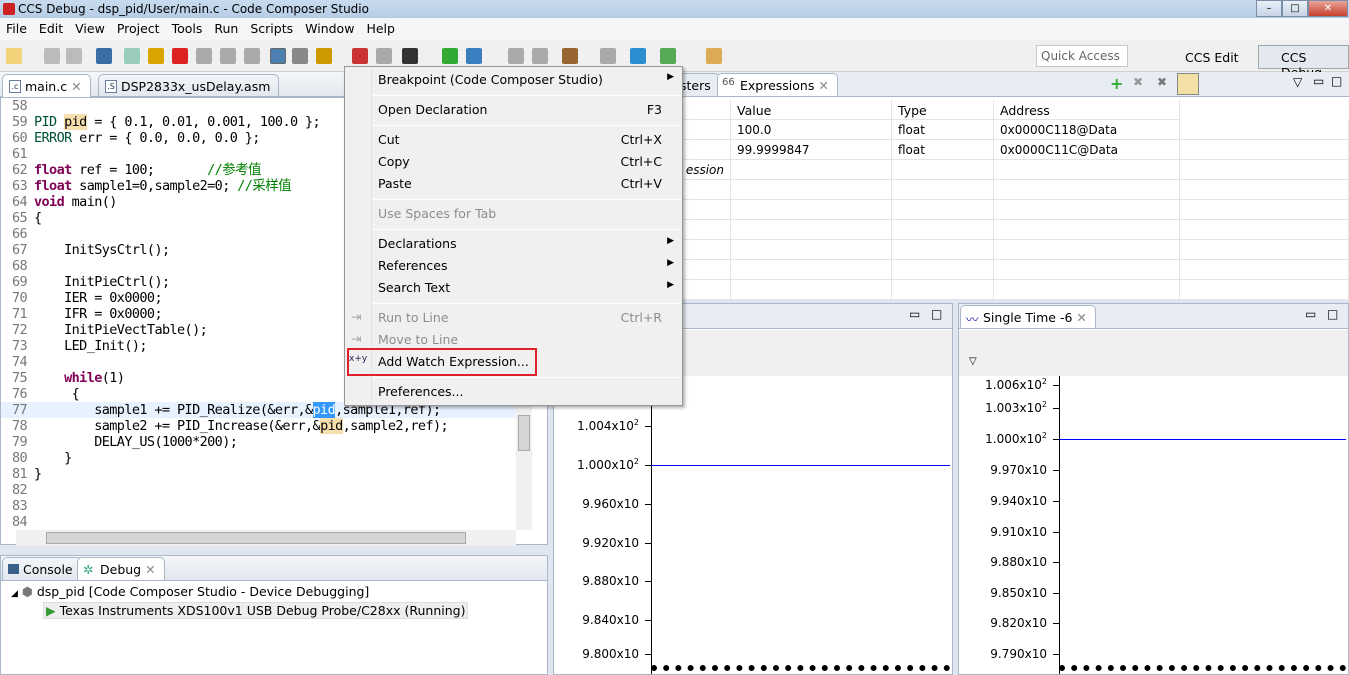 This screenshot has width=1349, height=675. What do you see at coordinates (258, 506) in the screenshot?
I see `code-line: 83` at bounding box center [258, 506].